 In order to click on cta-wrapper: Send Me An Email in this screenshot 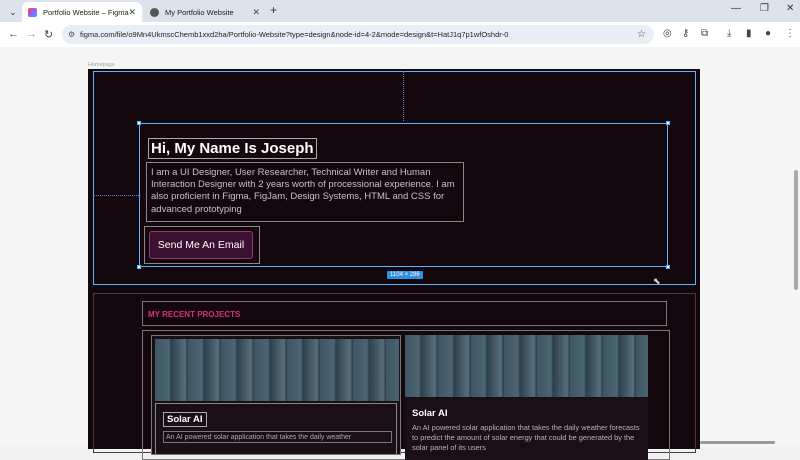, I will do `click(202, 245)`.